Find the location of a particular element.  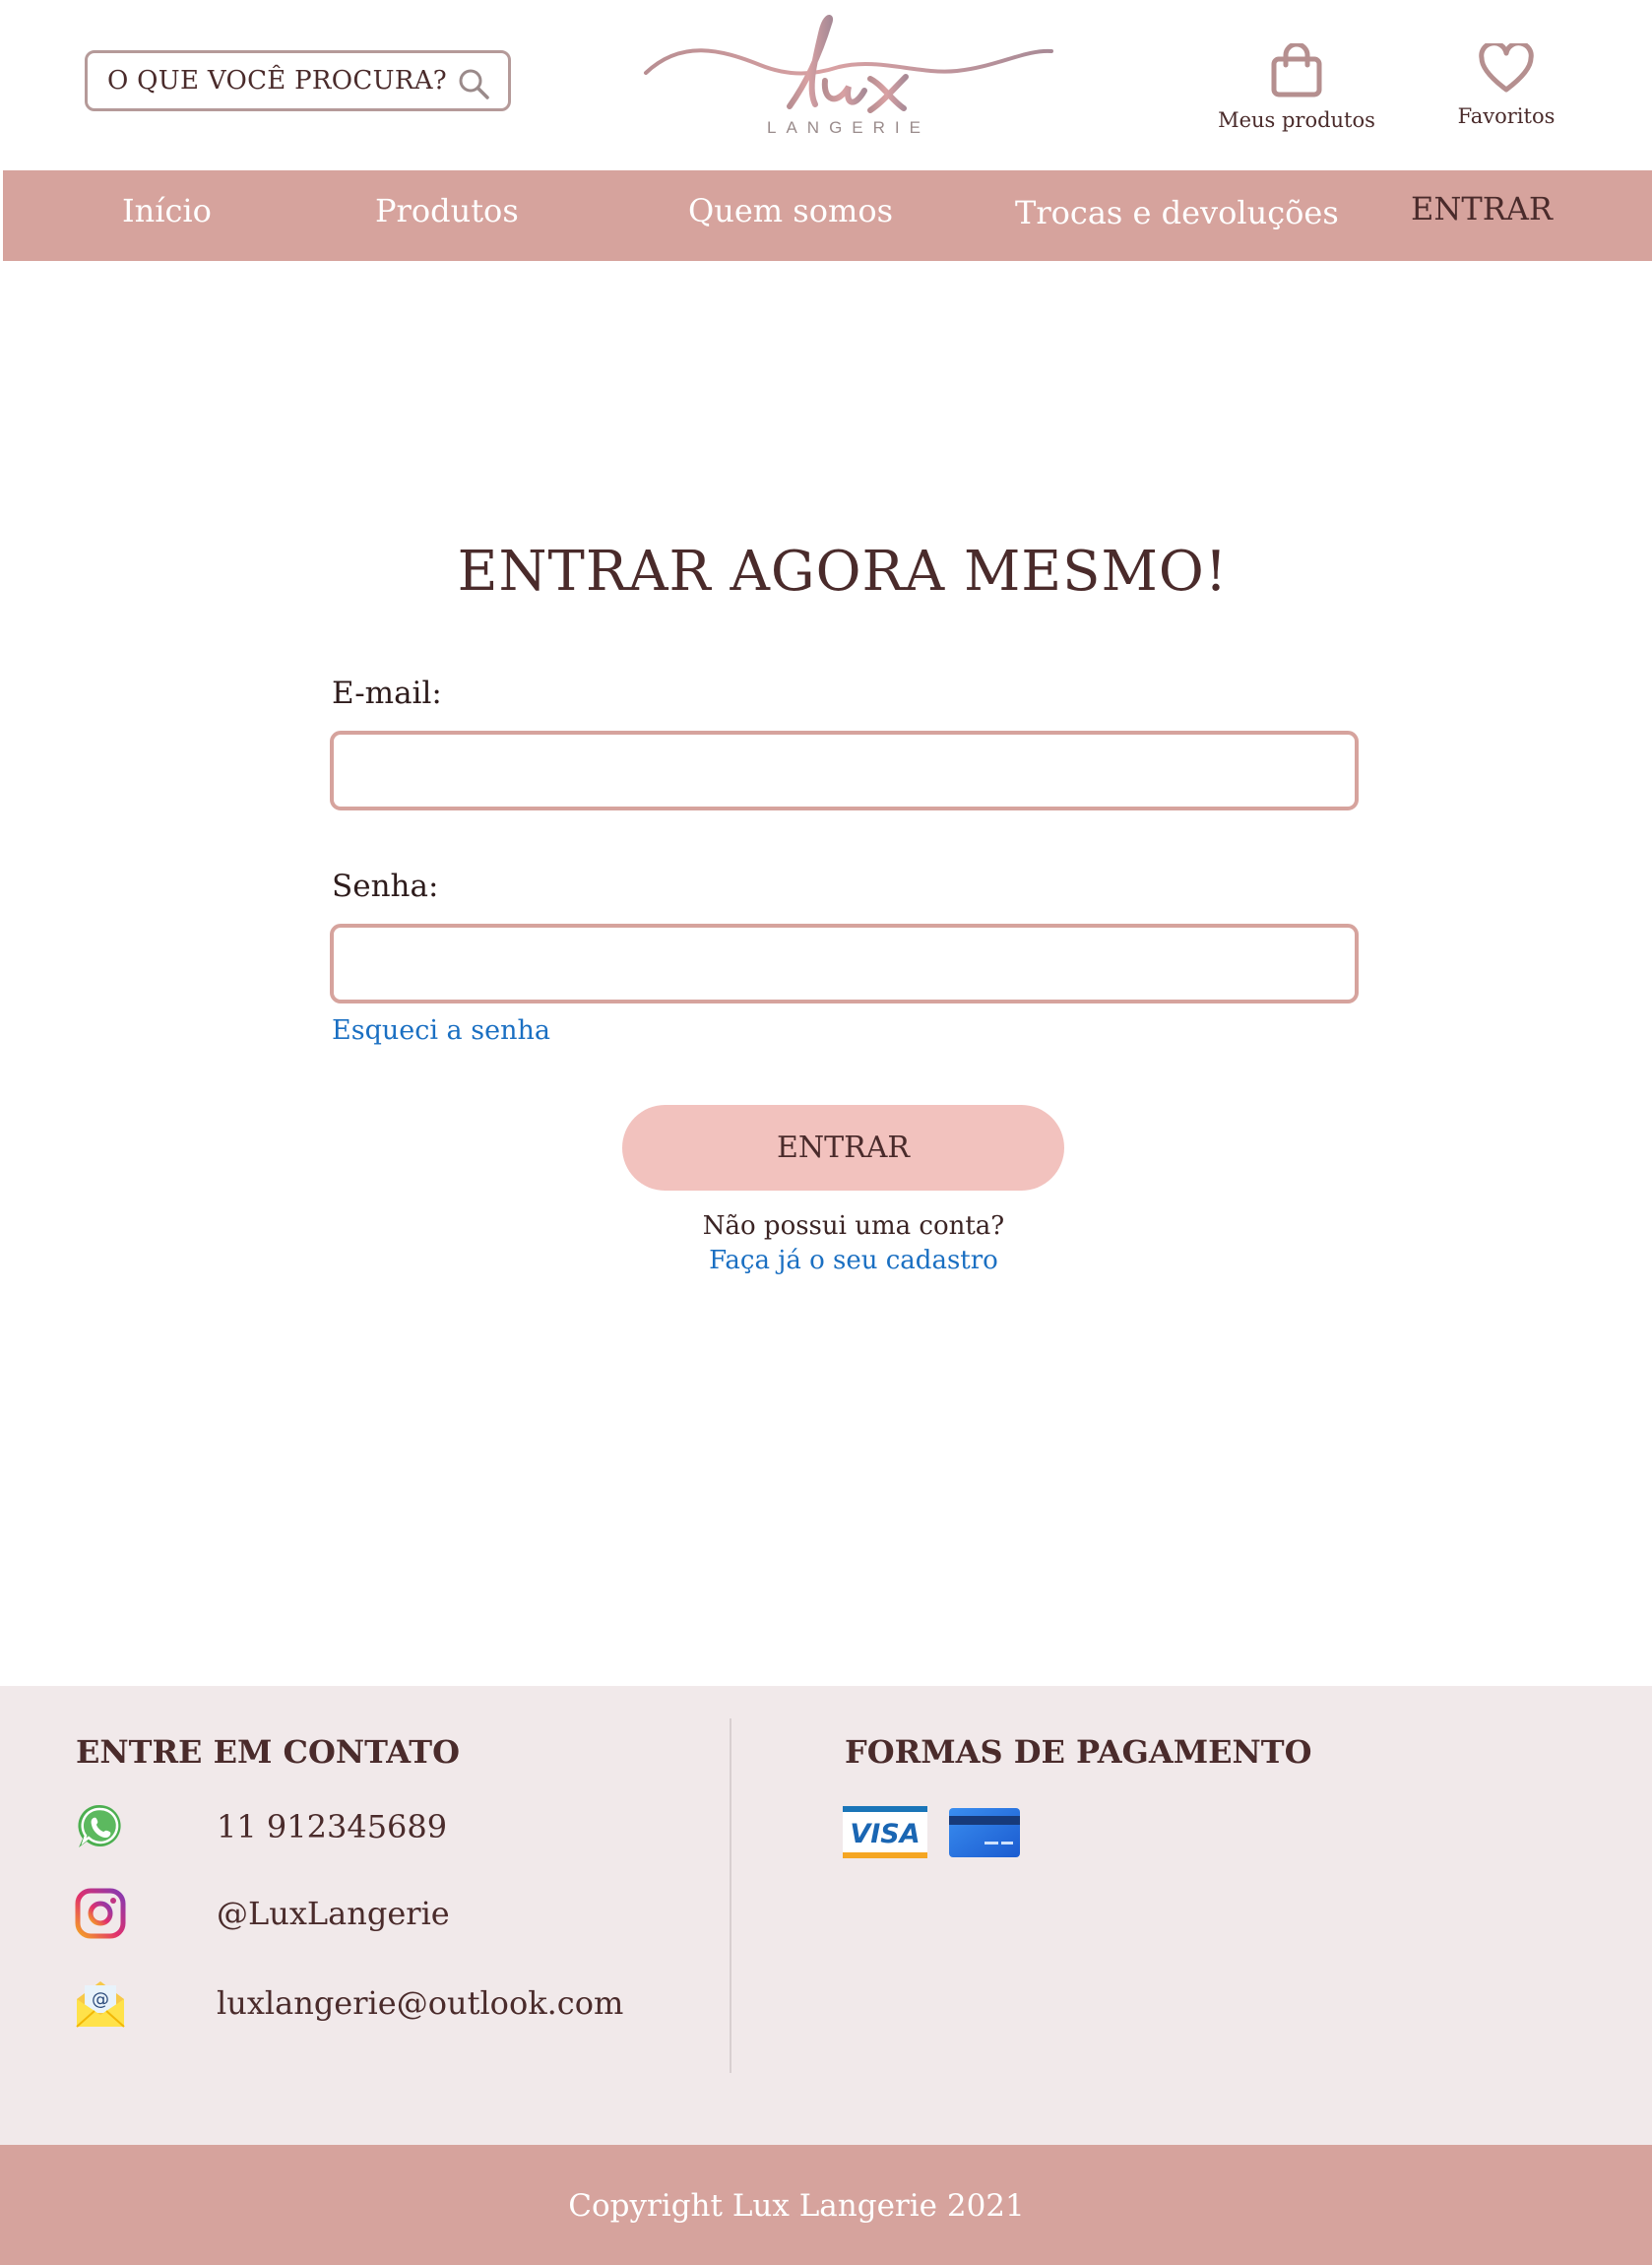

visa-logo-text: VISA is located at coordinates (885, 1834).